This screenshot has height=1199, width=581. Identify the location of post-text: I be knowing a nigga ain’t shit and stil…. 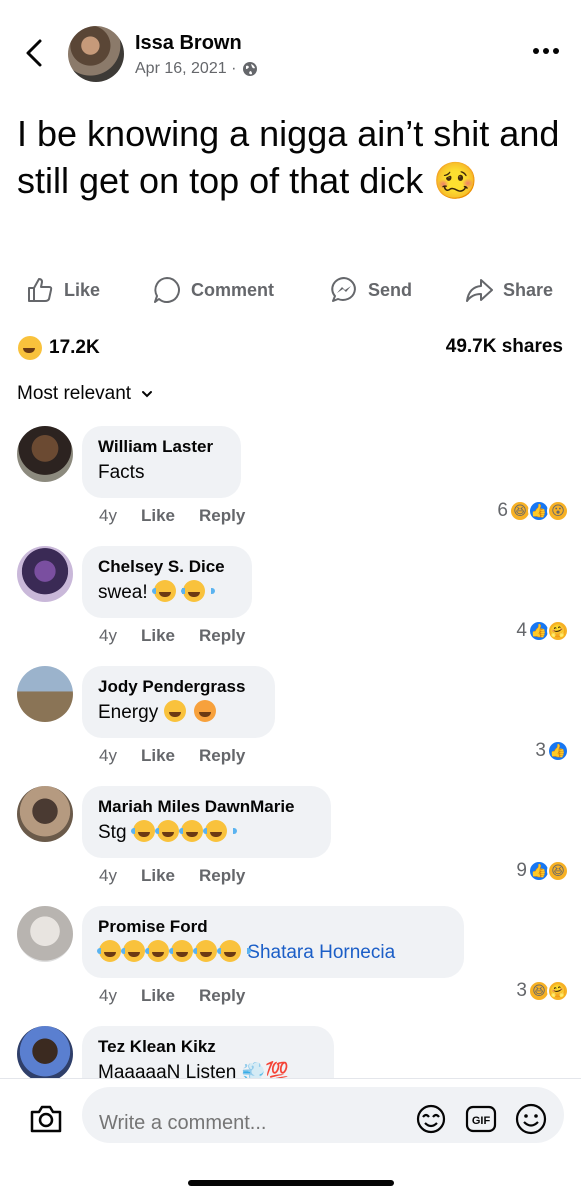
(288, 157).